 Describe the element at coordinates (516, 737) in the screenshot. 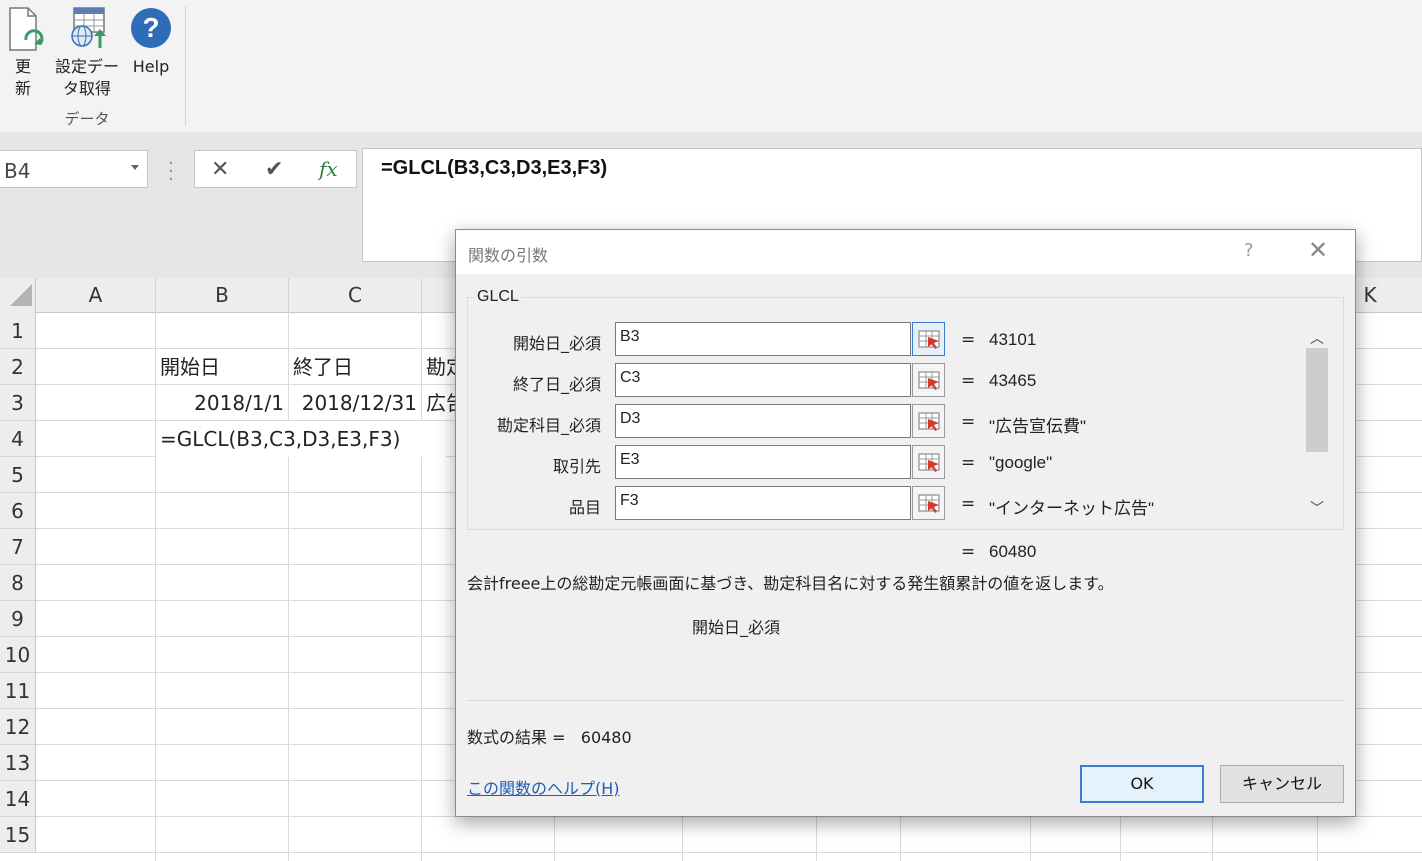

I see `formula-result-label: 数式の結果 =` at that location.